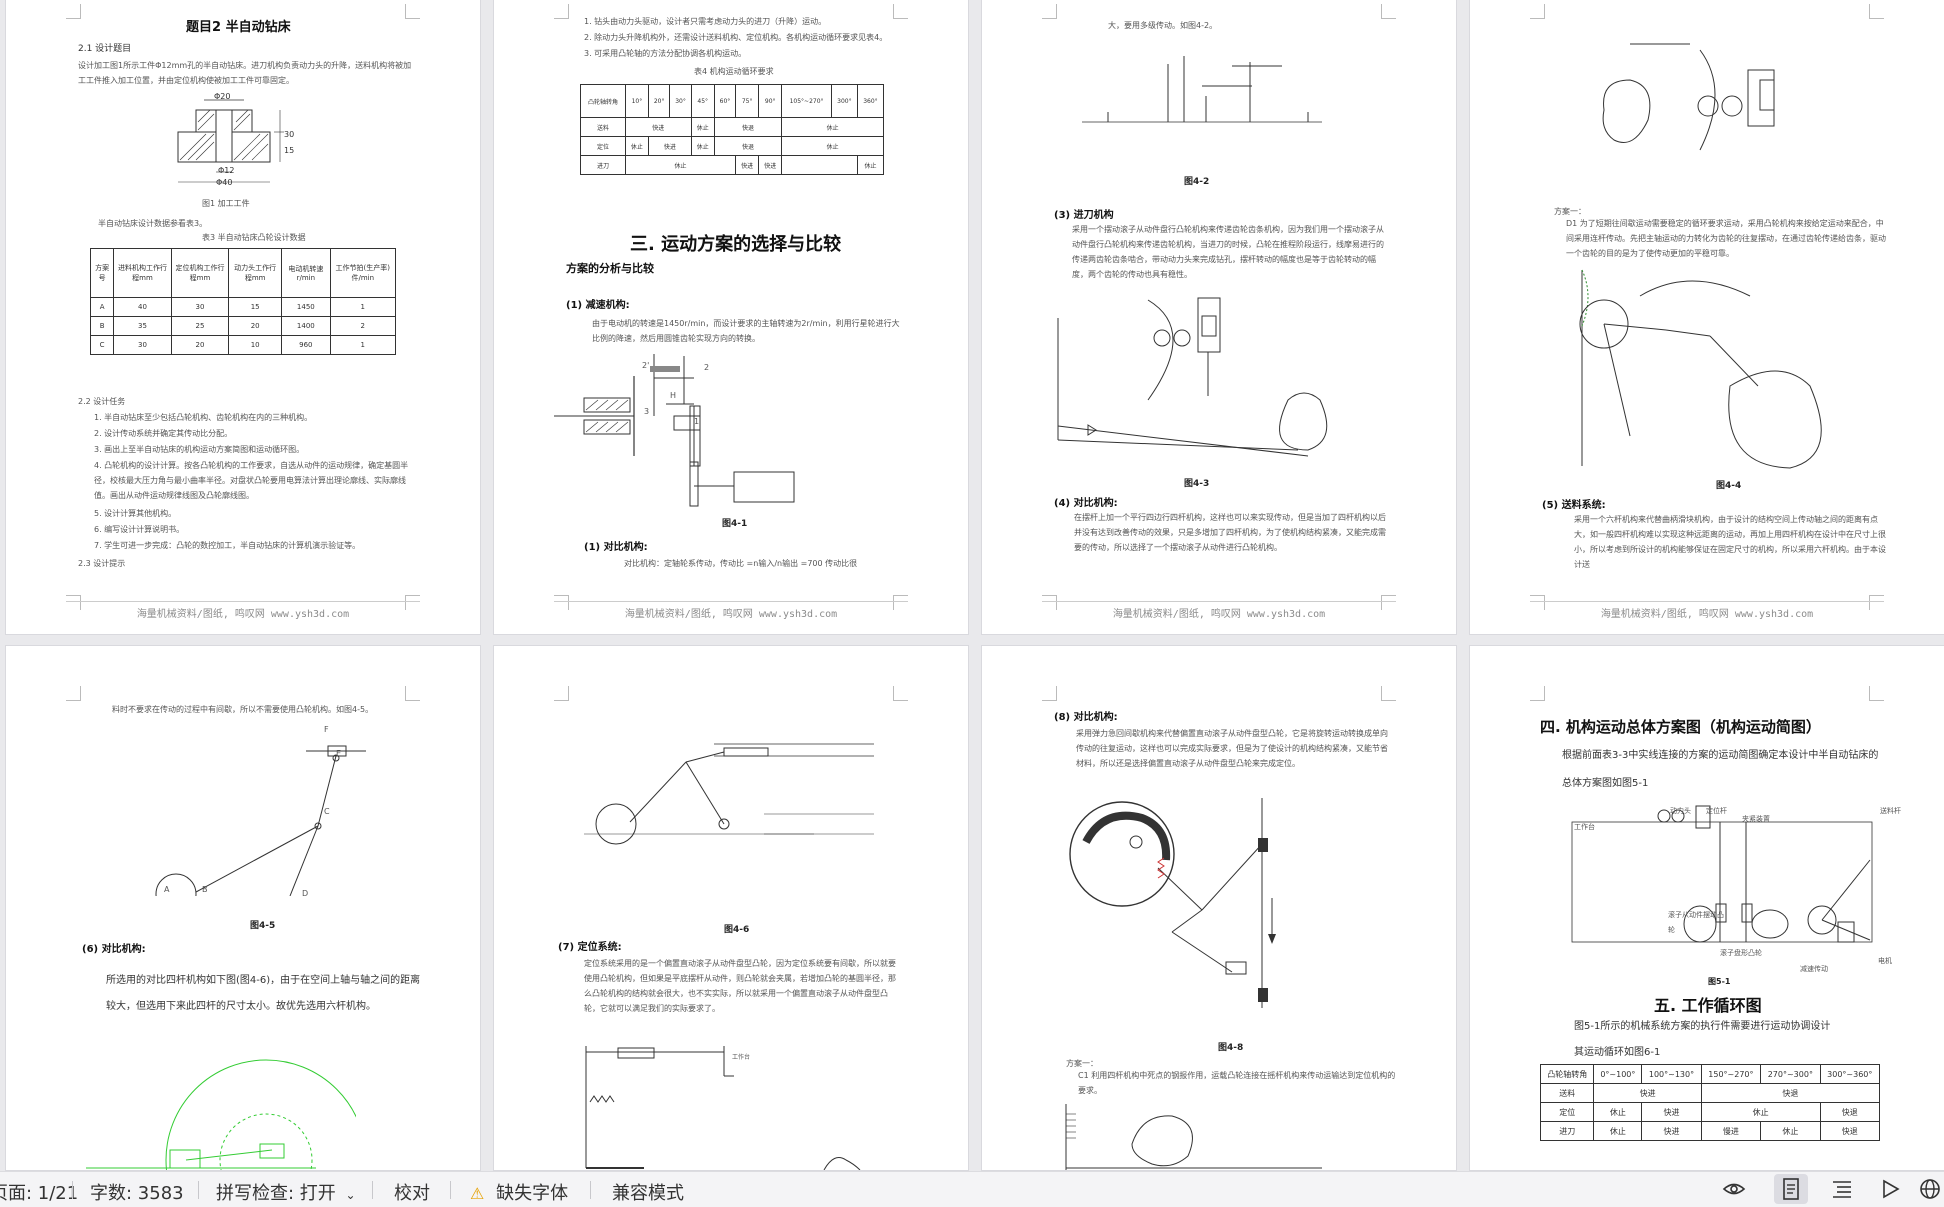  I want to click on diagram-label: C, so click(327, 811).